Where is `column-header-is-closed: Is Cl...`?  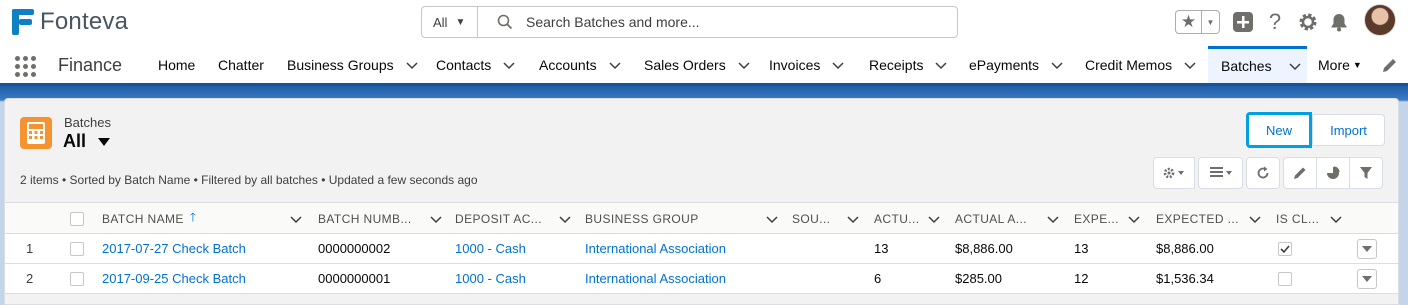 column-header-is-closed: Is Cl... is located at coordinates (1309, 218).